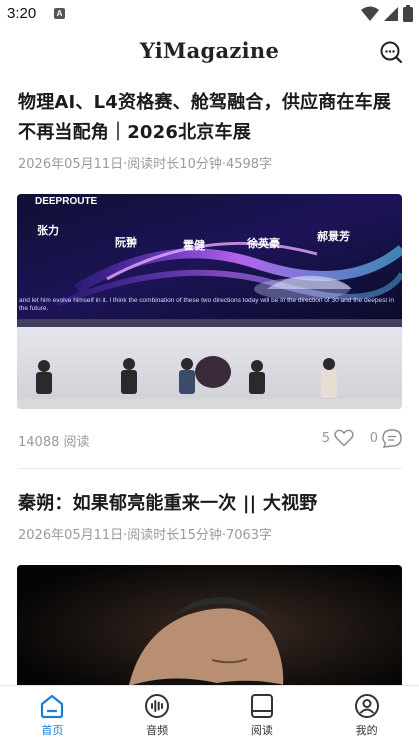 The image size is (419, 745). I want to click on like-count: 5, so click(325, 438).